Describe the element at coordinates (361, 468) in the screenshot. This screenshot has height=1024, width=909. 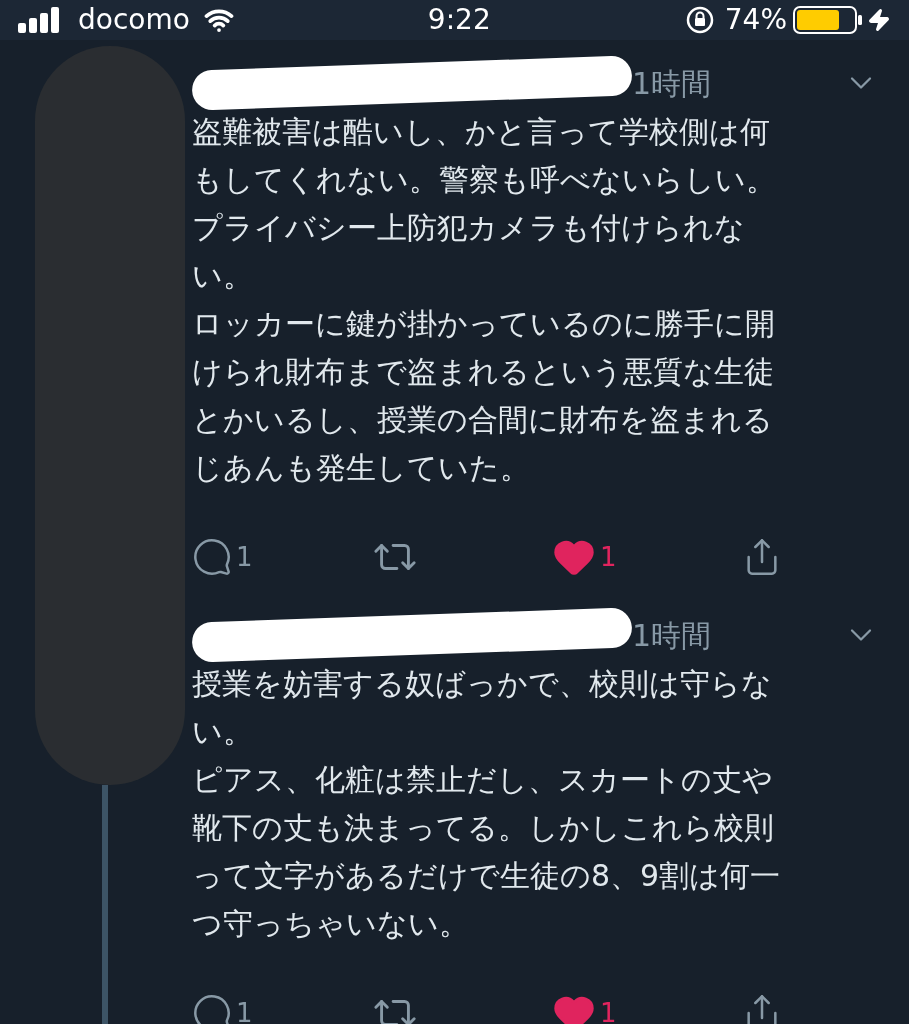
I see `tweet-text-line: じあんも発生していた。` at that location.